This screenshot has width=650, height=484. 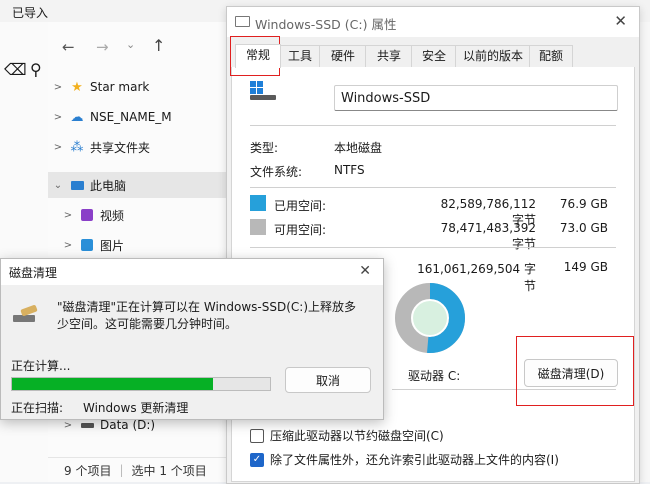 What do you see at coordinates (108, 185) in the screenshot?
I see `nav-label: 此电脑` at bounding box center [108, 185].